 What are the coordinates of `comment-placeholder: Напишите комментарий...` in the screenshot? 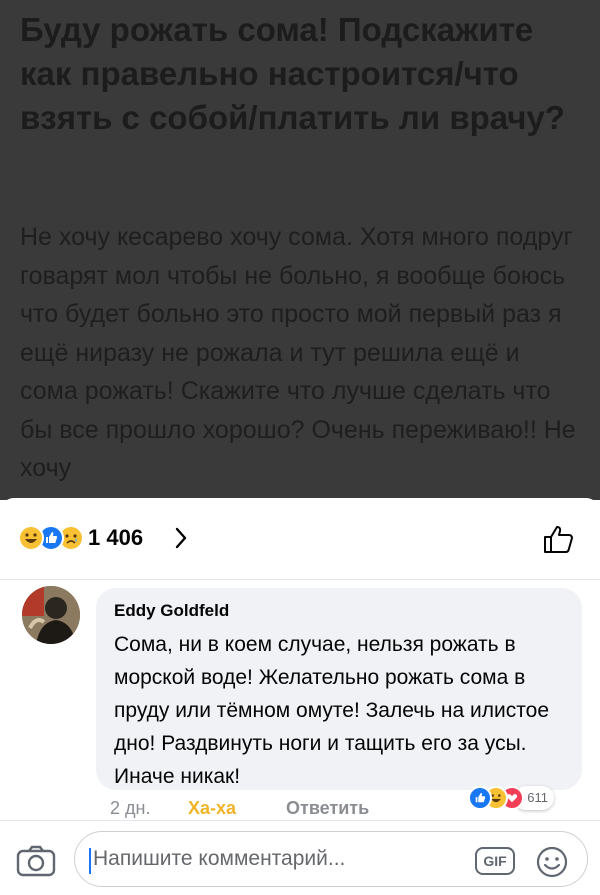 It's located at (219, 858).